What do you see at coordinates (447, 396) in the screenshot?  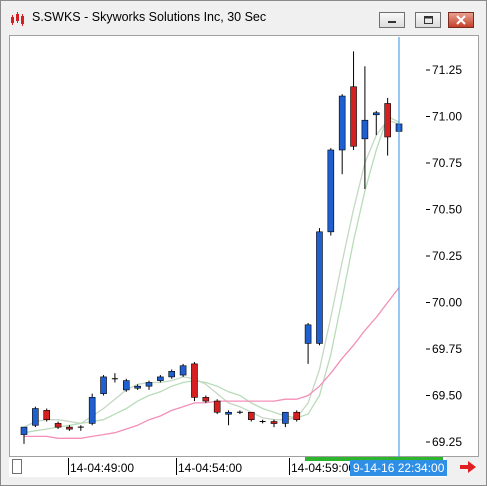 I see `y-tick-label: 69.50` at bounding box center [447, 396].